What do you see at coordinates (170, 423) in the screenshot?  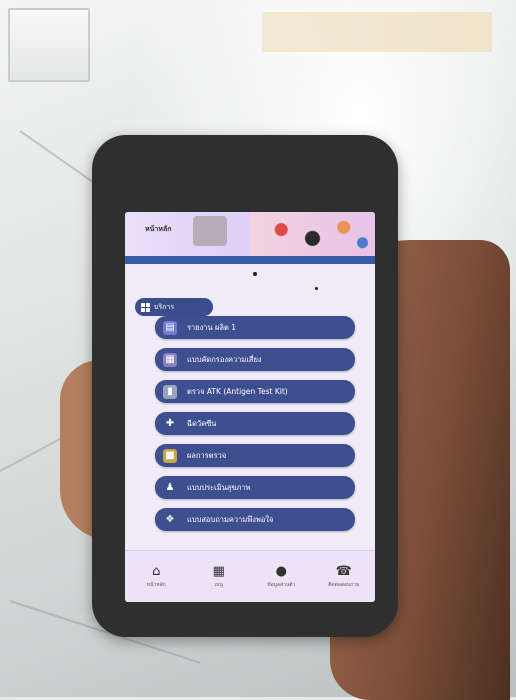 I see `vaccine-icon: ✚` at bounding box center [170, 423].